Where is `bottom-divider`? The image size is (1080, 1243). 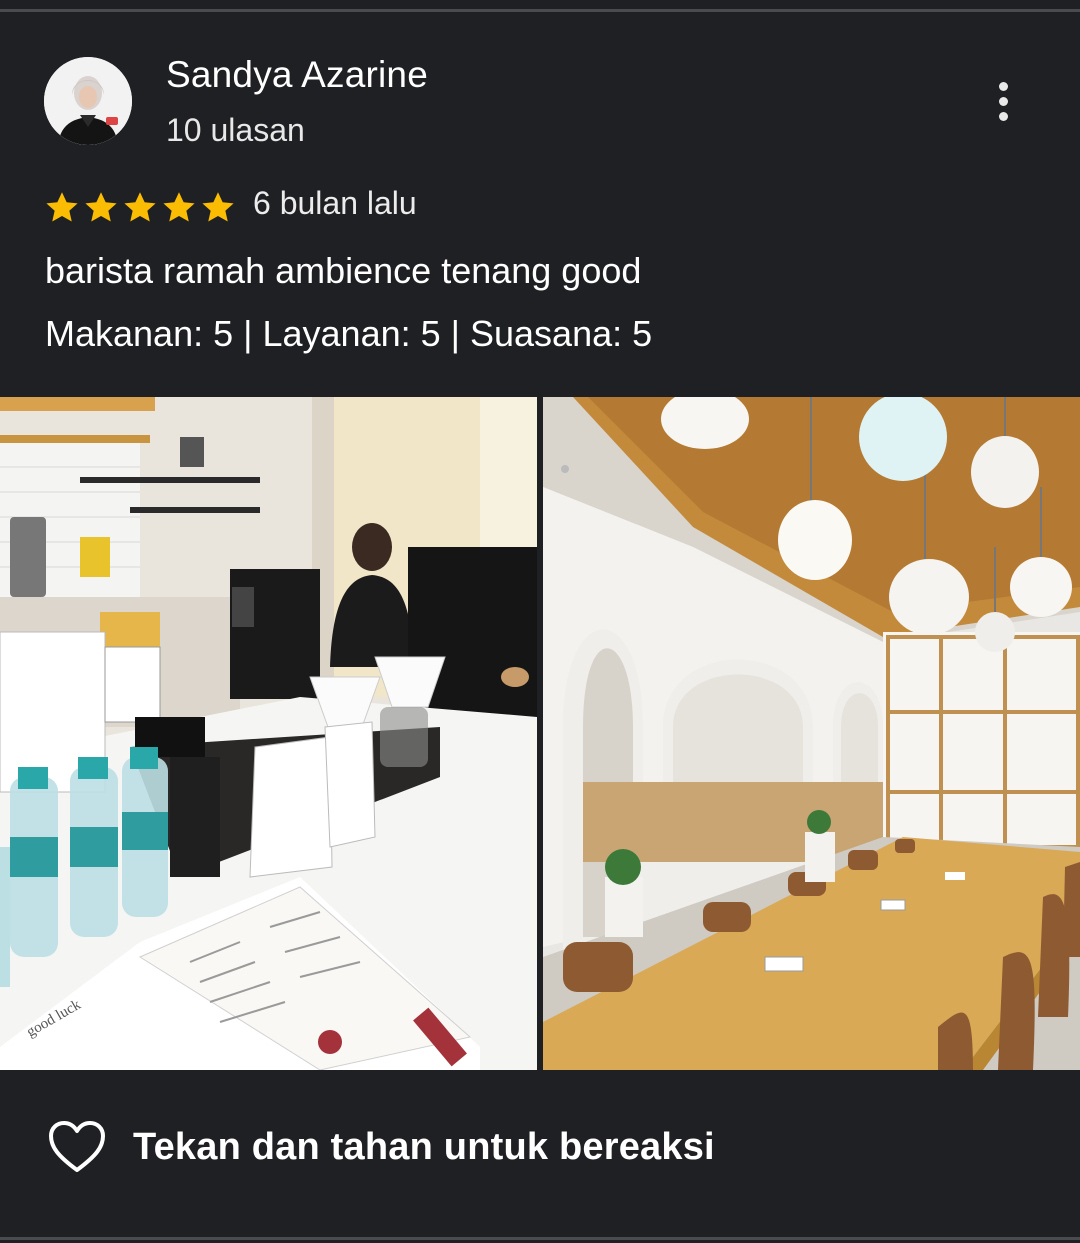
bottom-divider is located at coordinates (540, 1238).